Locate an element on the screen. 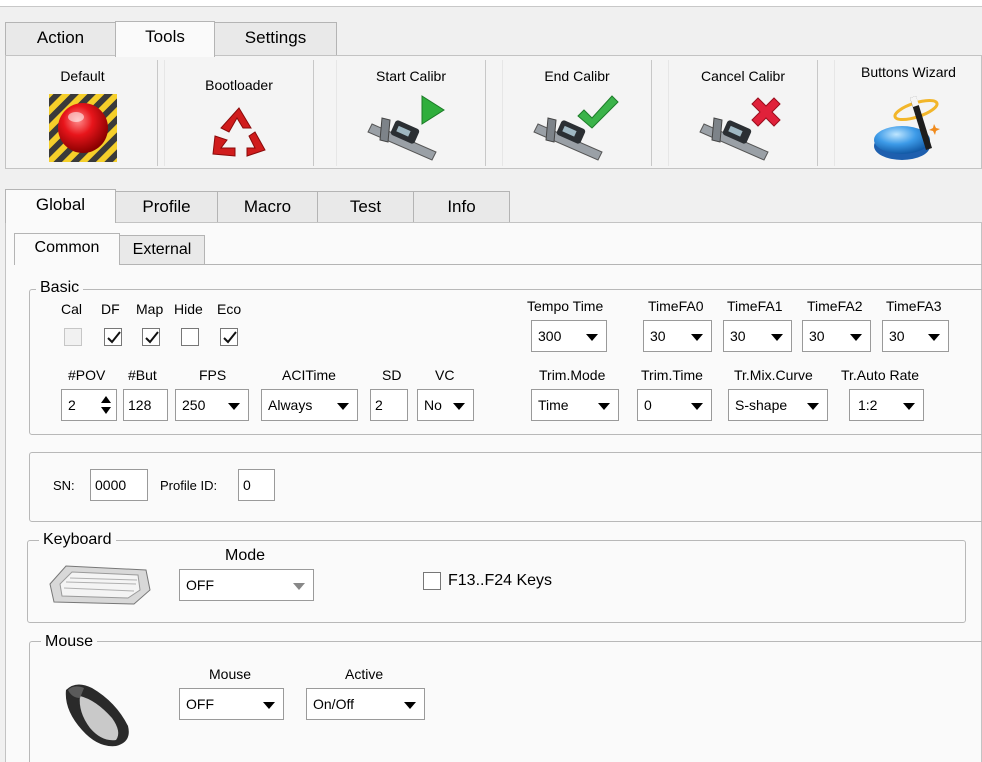 This screenshot has height=762, width=982. tab-test: Test is located at coordinates (365, 207).